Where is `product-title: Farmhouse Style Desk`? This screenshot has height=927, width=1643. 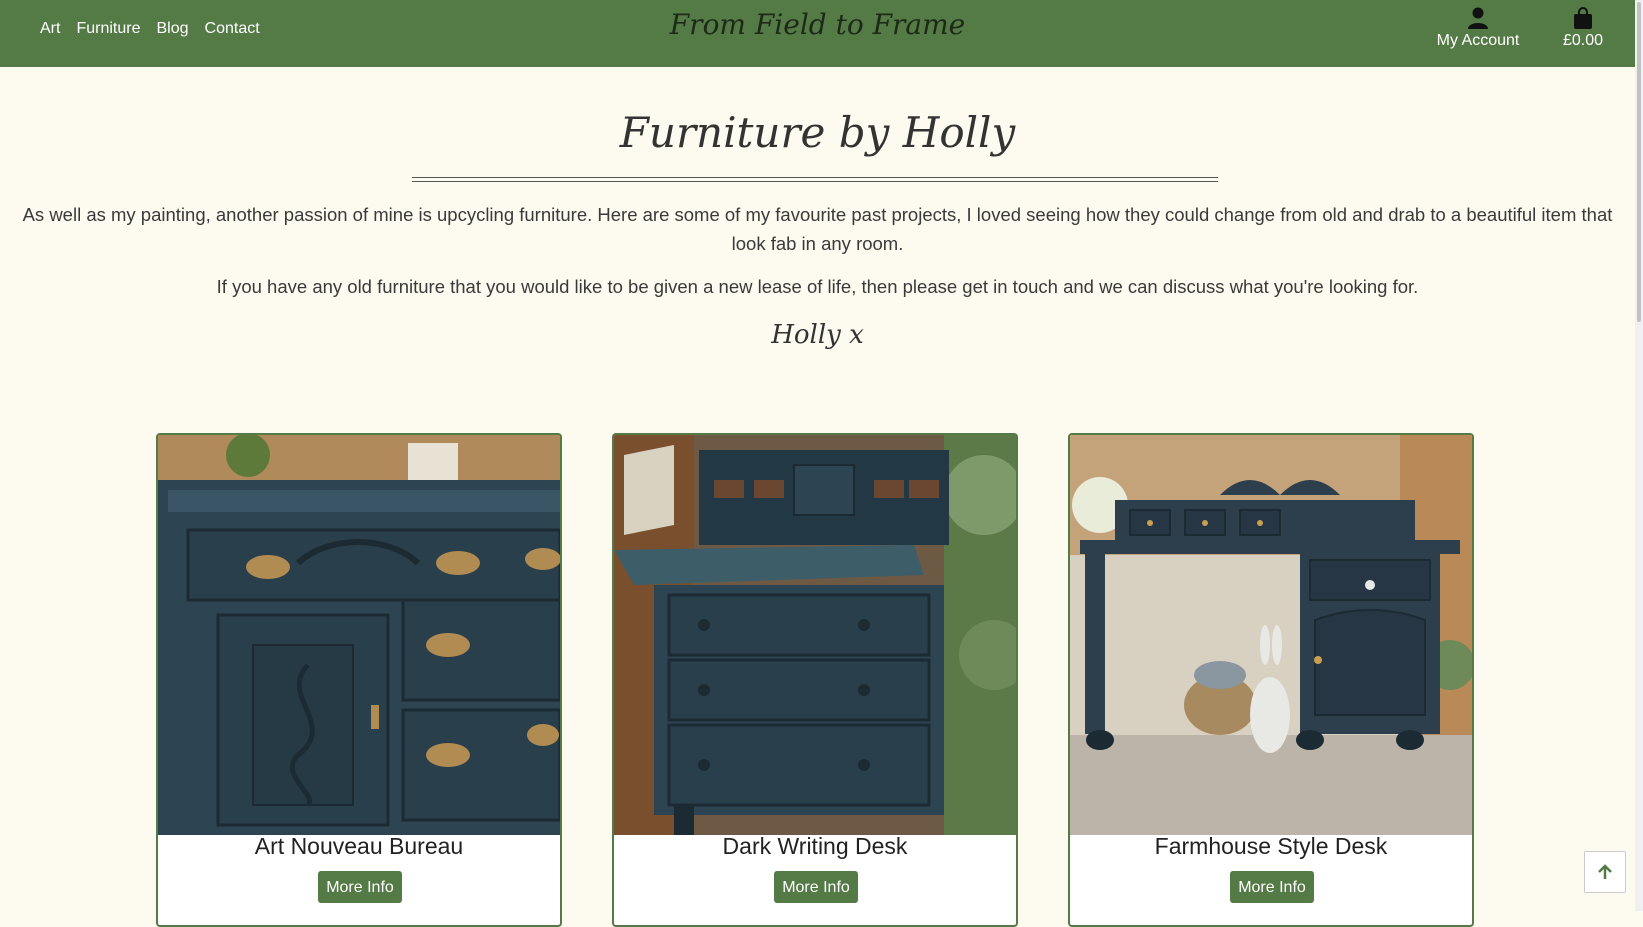 product-title: Farmhouse Style Desk is located at coordinates (1271, 846).